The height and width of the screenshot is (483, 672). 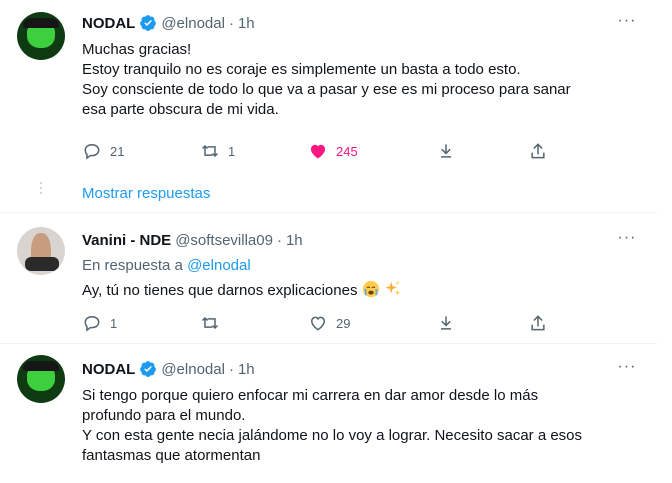 I want to click on reply-prefix: En respuesta a, so click(x=132, y=265).